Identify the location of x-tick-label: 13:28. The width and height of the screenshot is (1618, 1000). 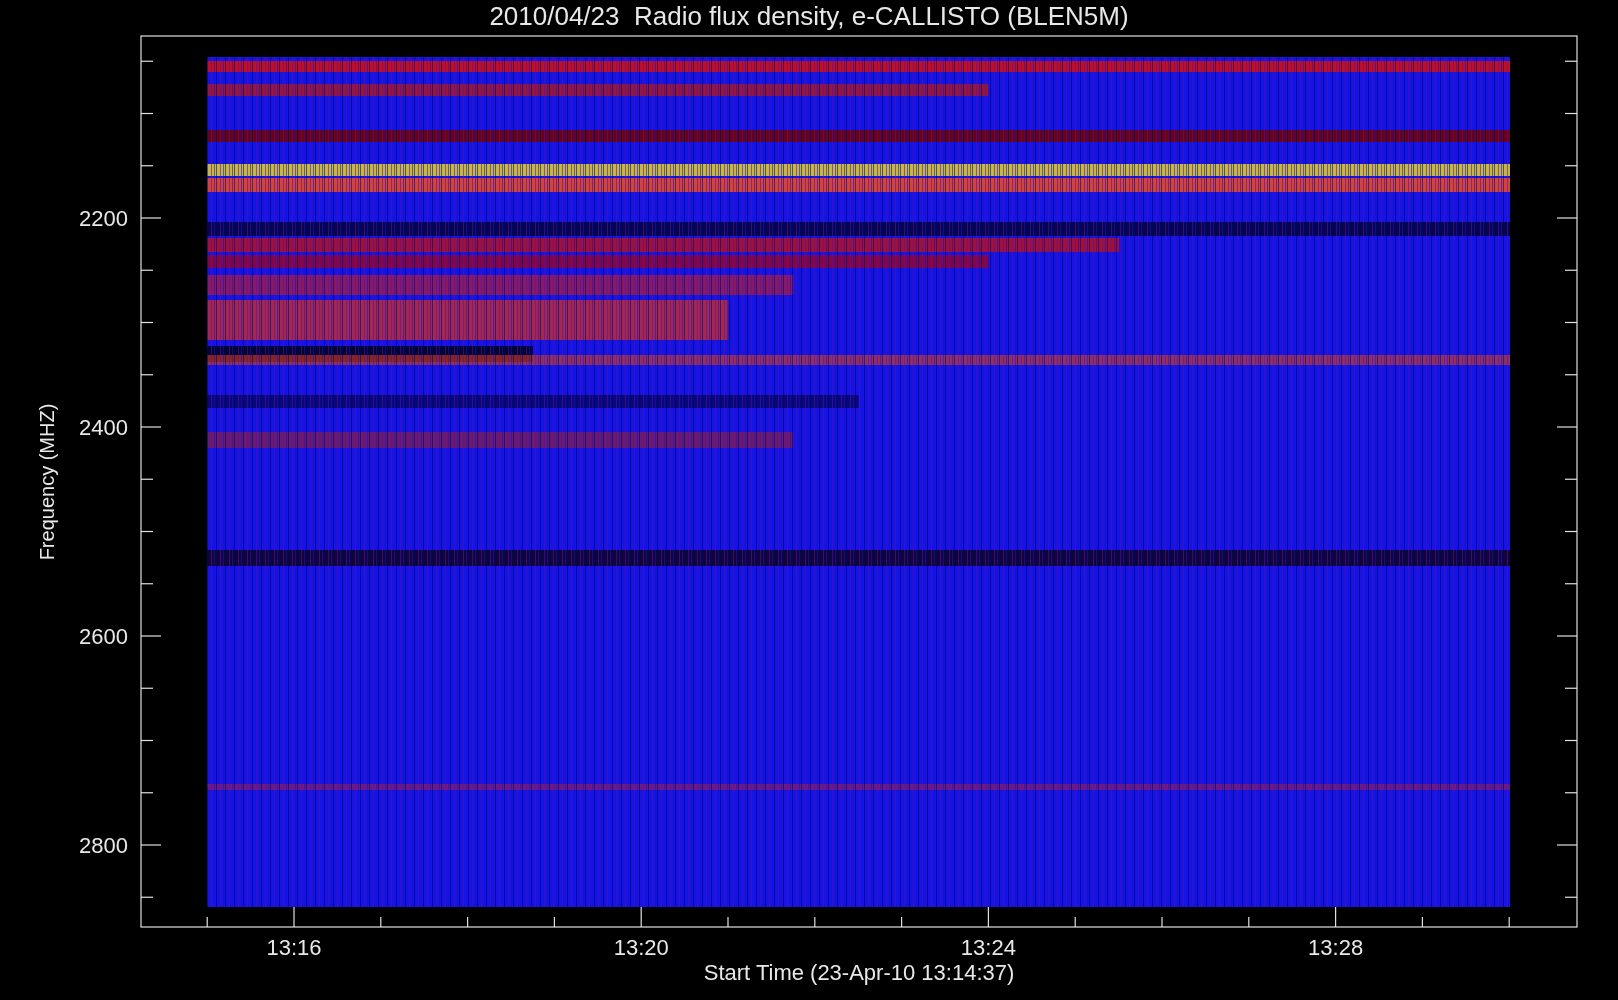
(1336, 947).